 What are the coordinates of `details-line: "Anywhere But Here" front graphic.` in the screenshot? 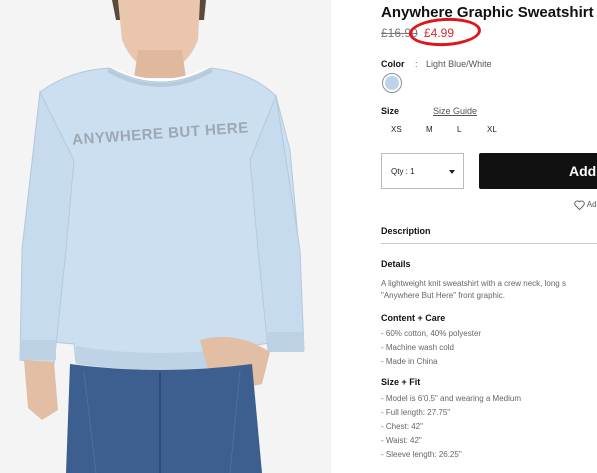 It's located at (443, 295).